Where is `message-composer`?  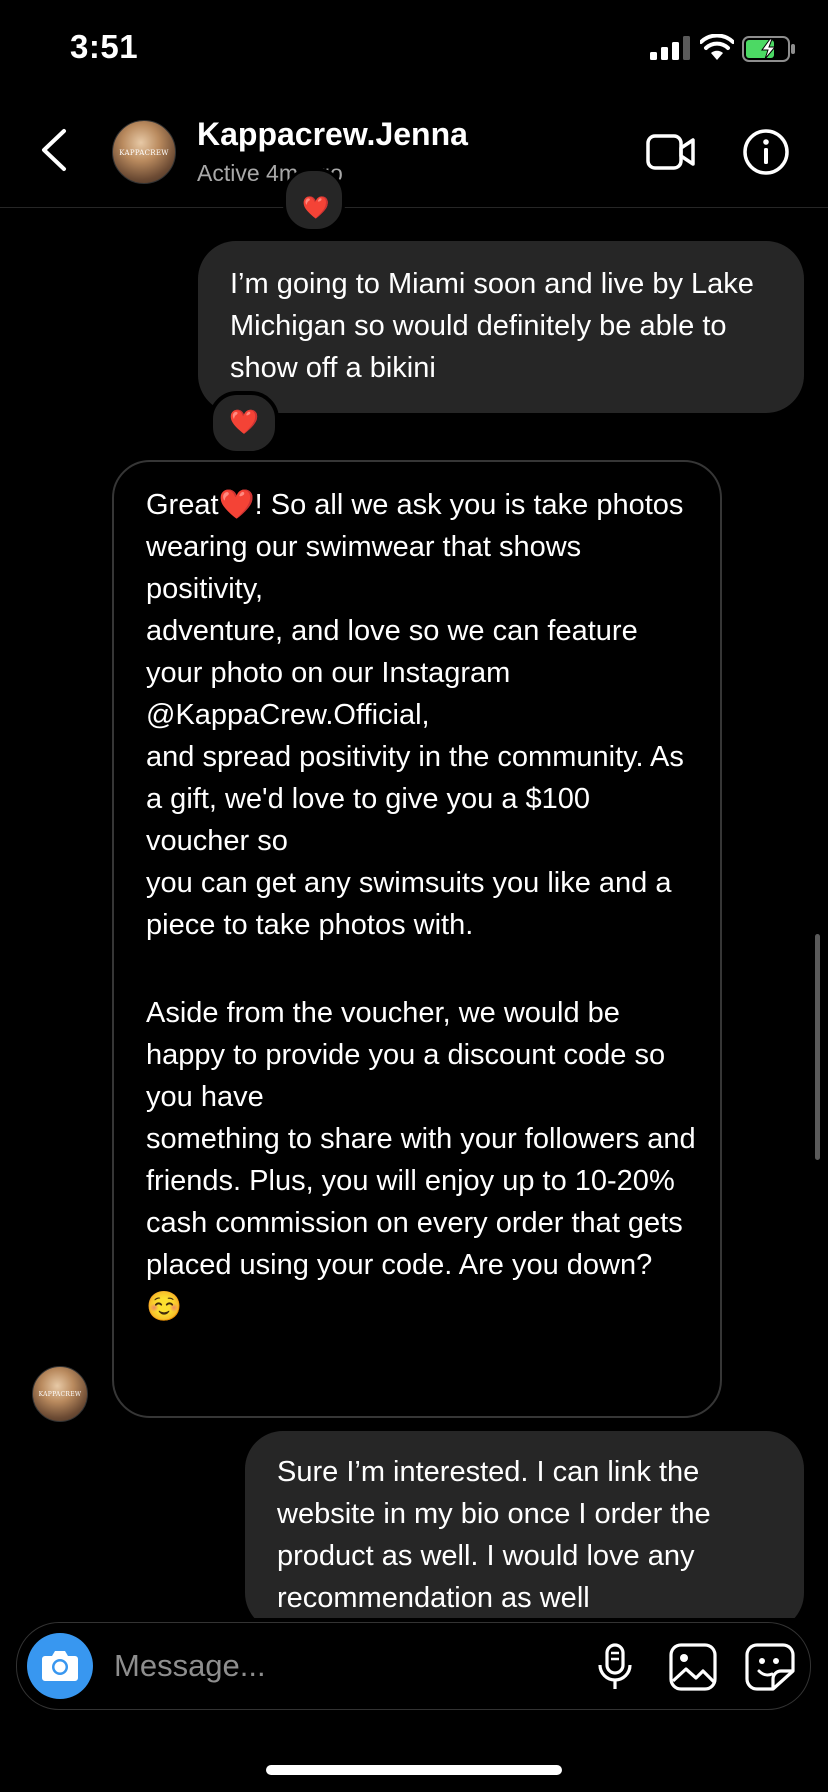
message-composer is located at coordinates (413, 1666).